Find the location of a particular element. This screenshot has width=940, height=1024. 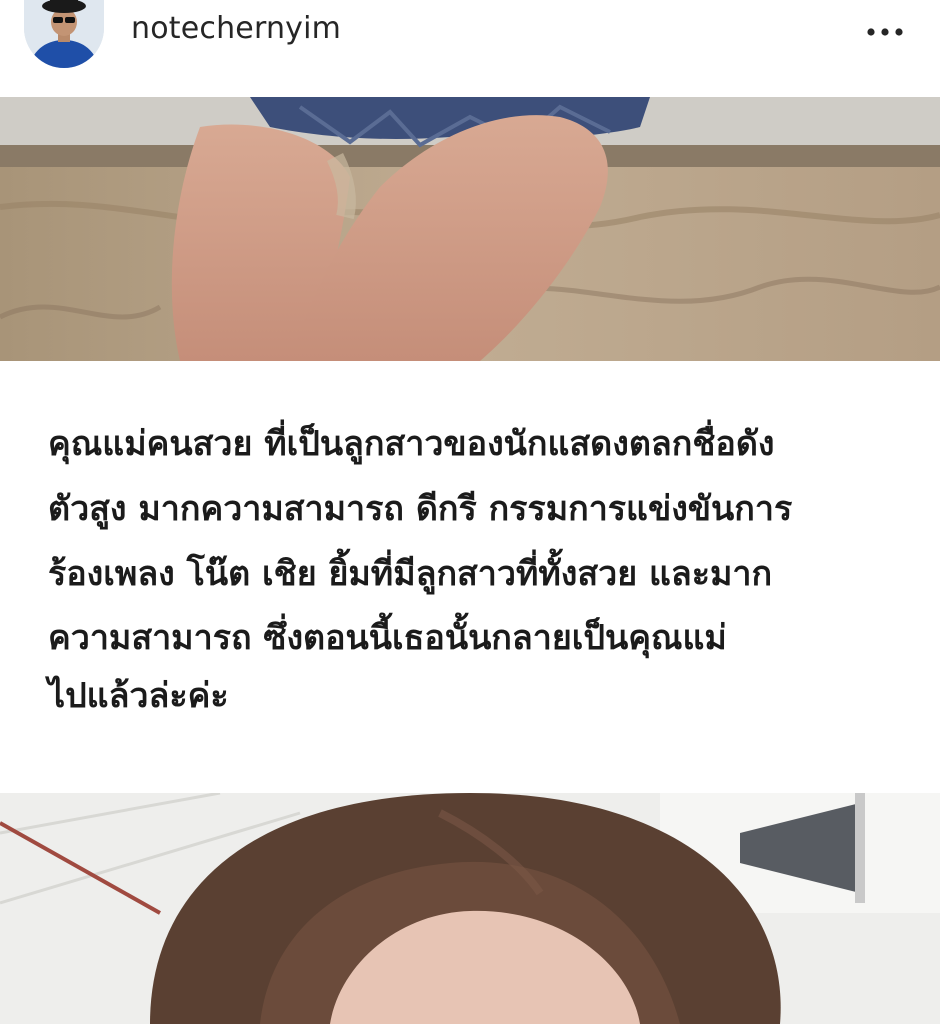

profile-photo-icon is located at coordinates (64, 34).